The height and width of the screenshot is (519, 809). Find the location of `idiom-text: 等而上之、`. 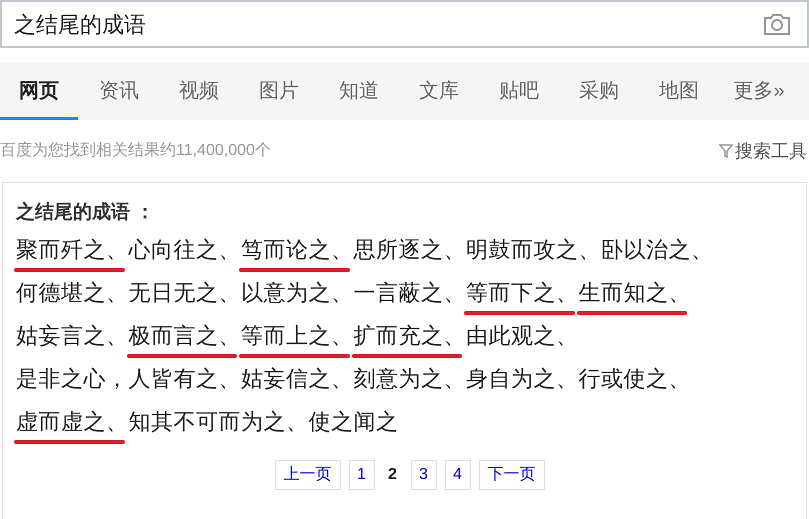

idiom-text: 等而上之、 is located at coordinates (297, 335).